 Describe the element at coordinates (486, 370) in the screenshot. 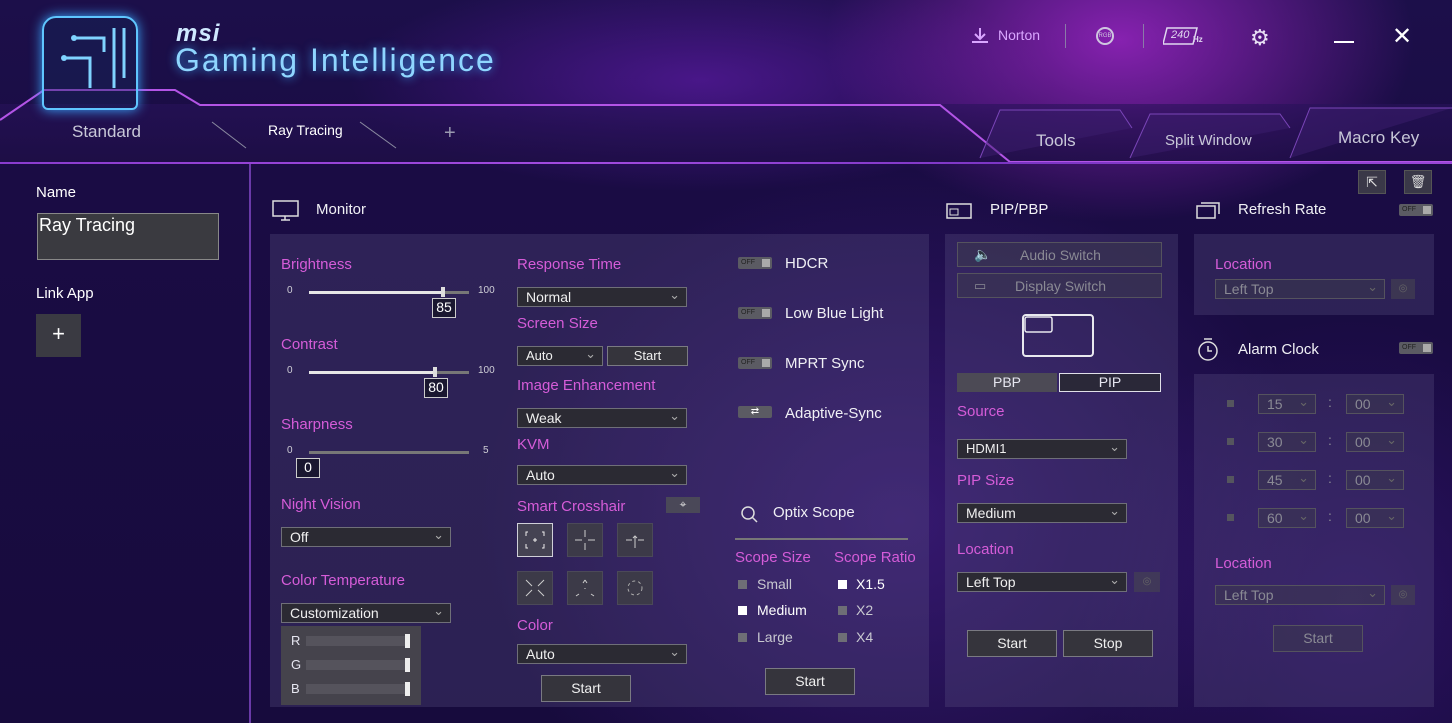

I see `contrast-max: 100` at that location.